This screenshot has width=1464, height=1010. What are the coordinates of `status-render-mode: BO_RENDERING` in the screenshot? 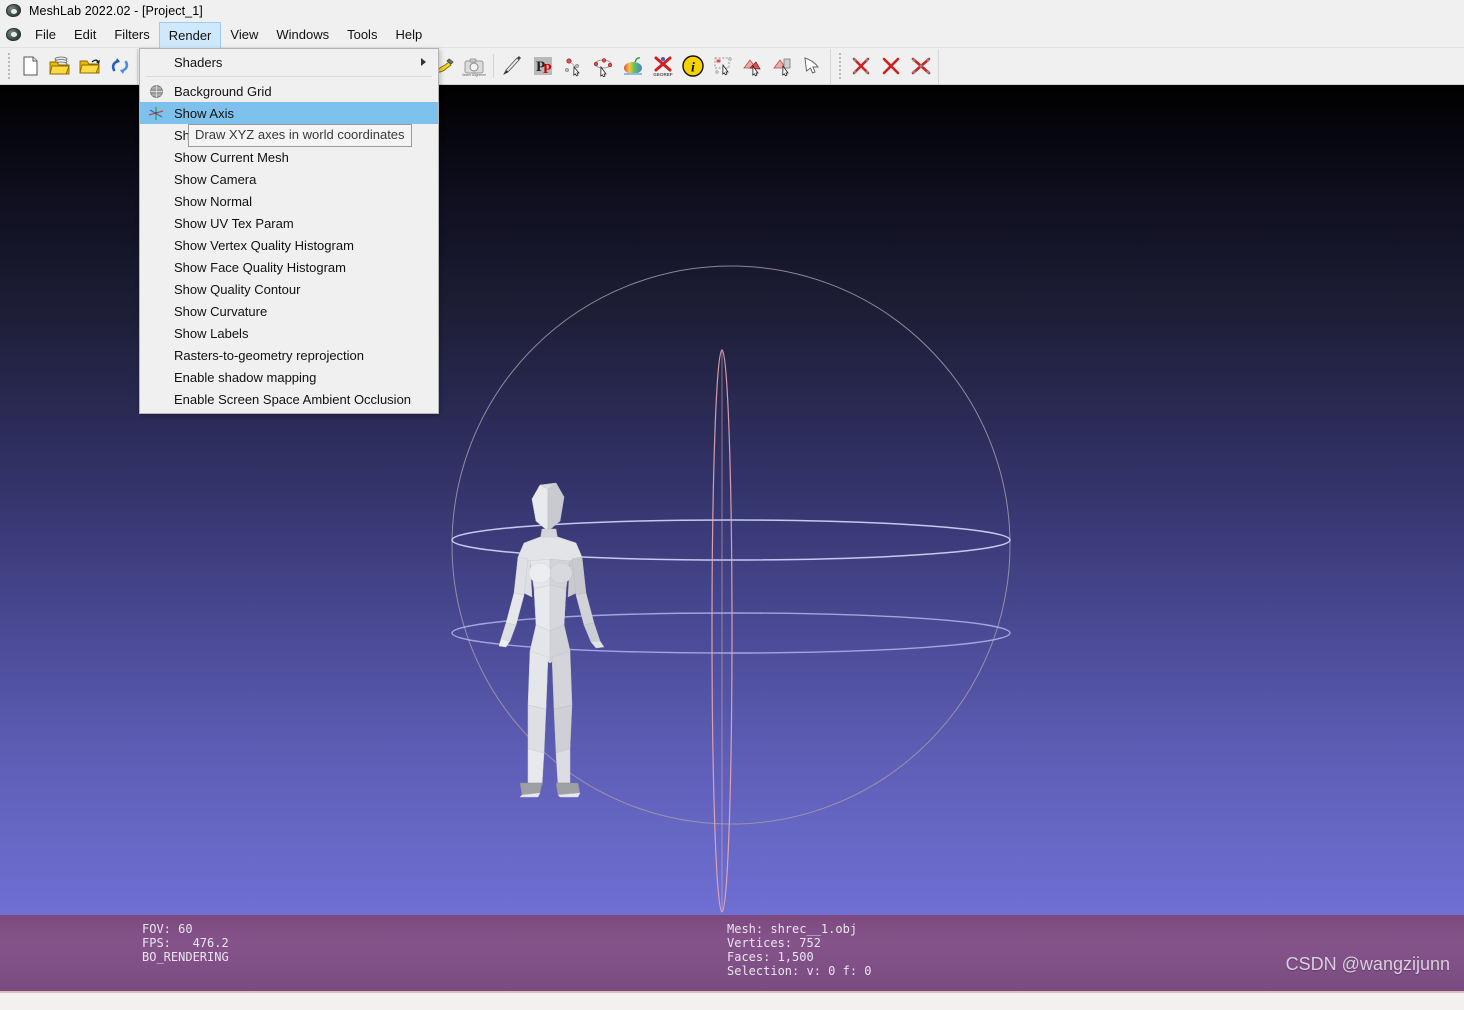 It's located at (185, 957).